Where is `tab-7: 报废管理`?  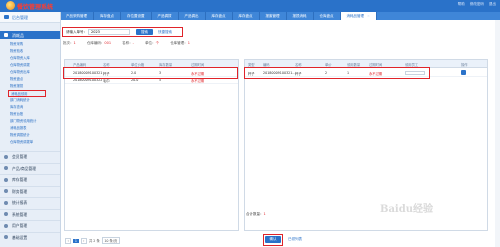 tab-7: 报废管理 is located at coordinates (273, 16).